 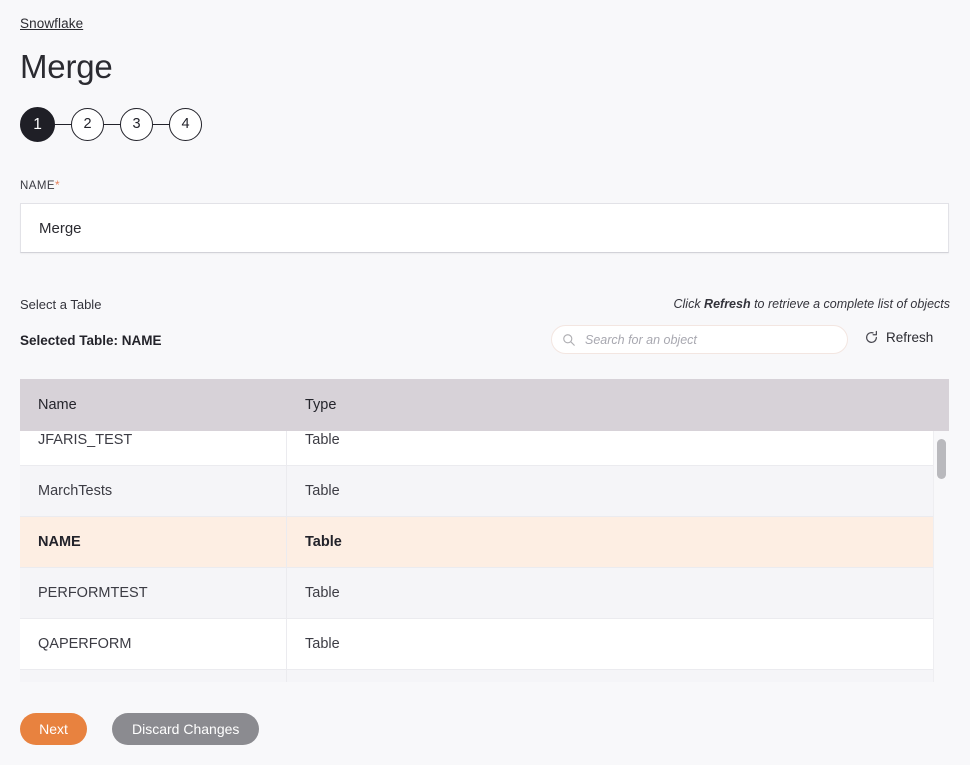 I want to click on name-field-label: NAME*, so click(x=40, y=185).